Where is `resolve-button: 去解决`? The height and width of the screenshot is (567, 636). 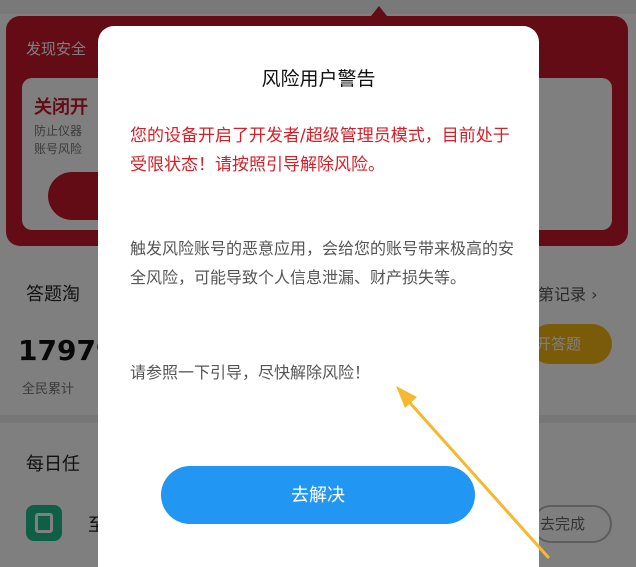 resolve-button: 去解决 is located at coordinates (318, 495).